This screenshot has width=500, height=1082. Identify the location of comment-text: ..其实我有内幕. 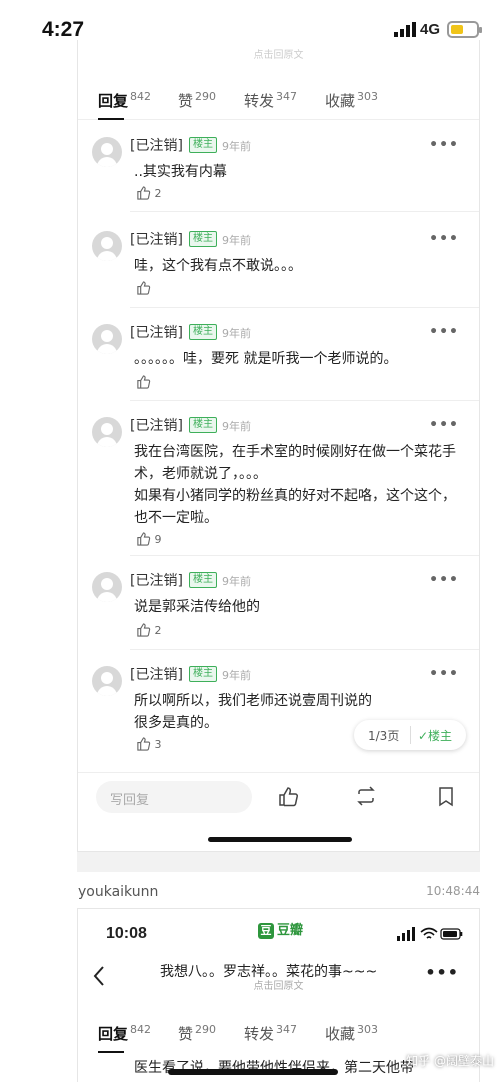
(180, 172).